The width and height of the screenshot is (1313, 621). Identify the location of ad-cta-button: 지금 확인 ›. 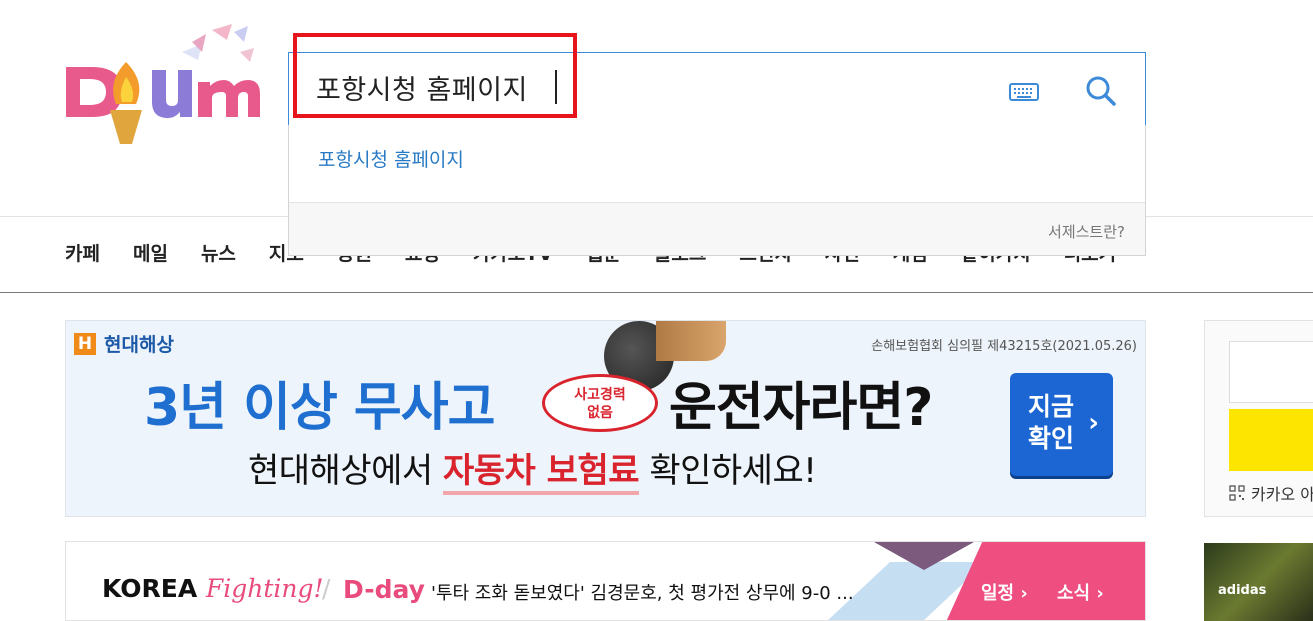
(1061, 424).